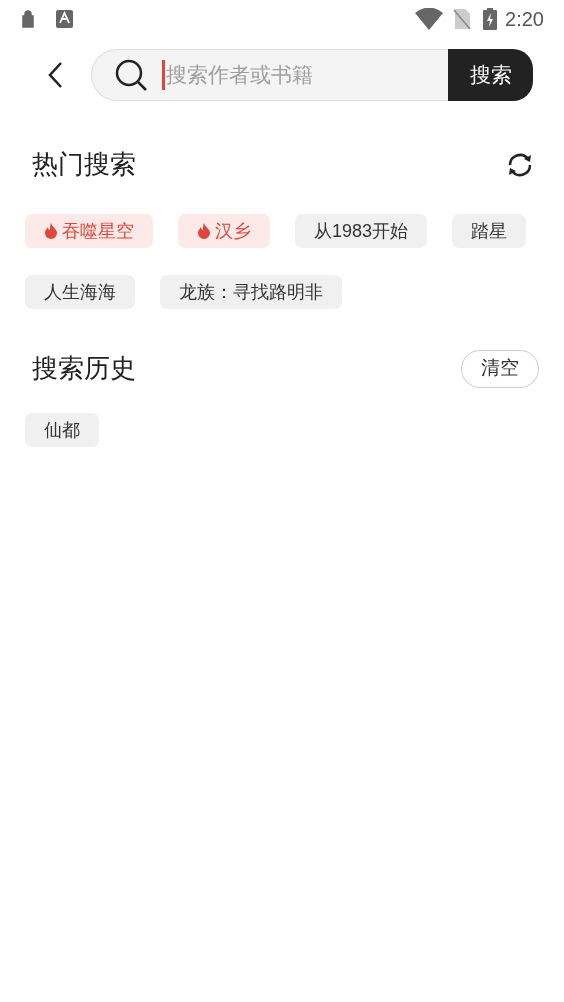  I want to click on shopping-bag-icon, so click(28, 19).